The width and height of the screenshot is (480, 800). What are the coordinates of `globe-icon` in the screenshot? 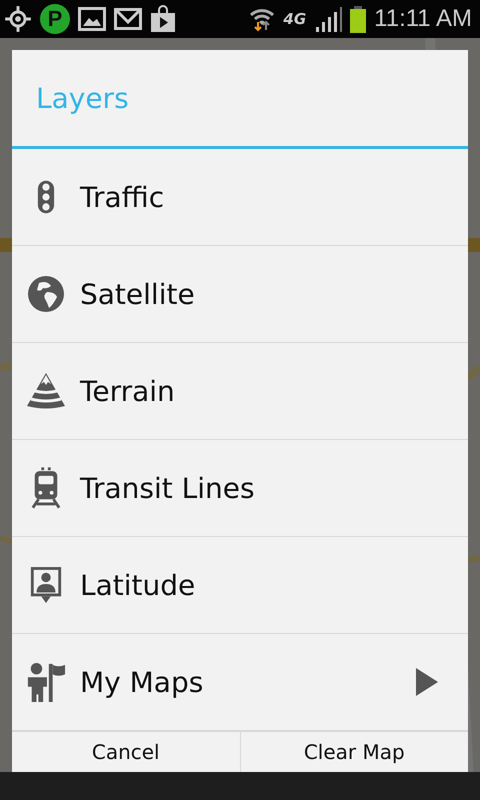 It's located at (46, 294).